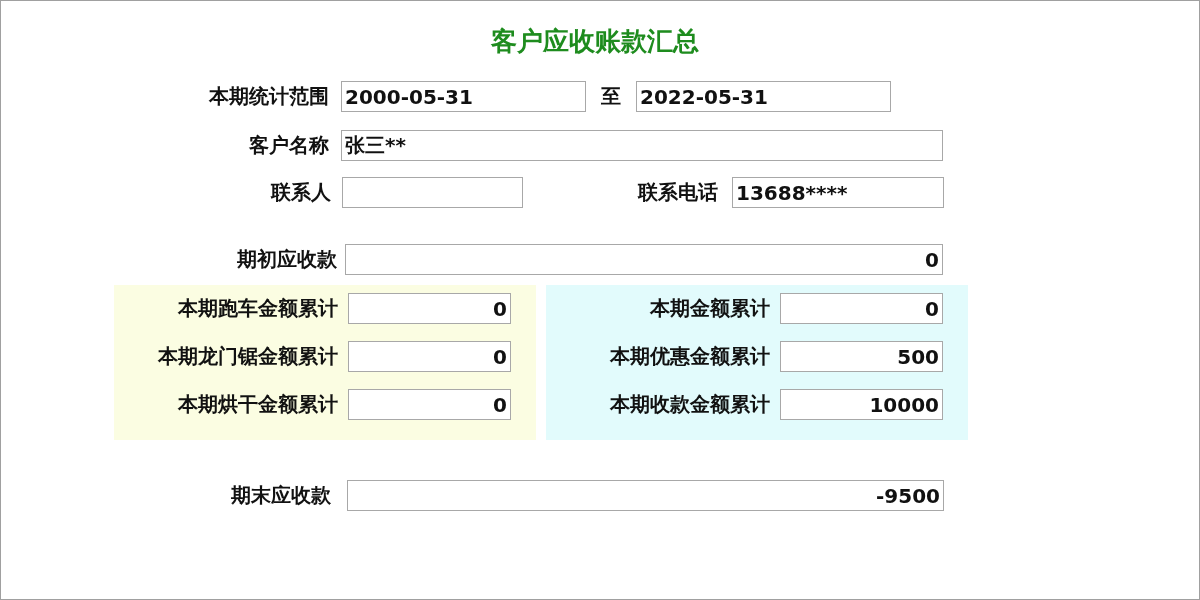 This screenshot has height=600, width=1200. I want to click on field-label: 联系人, so click(300, 192).